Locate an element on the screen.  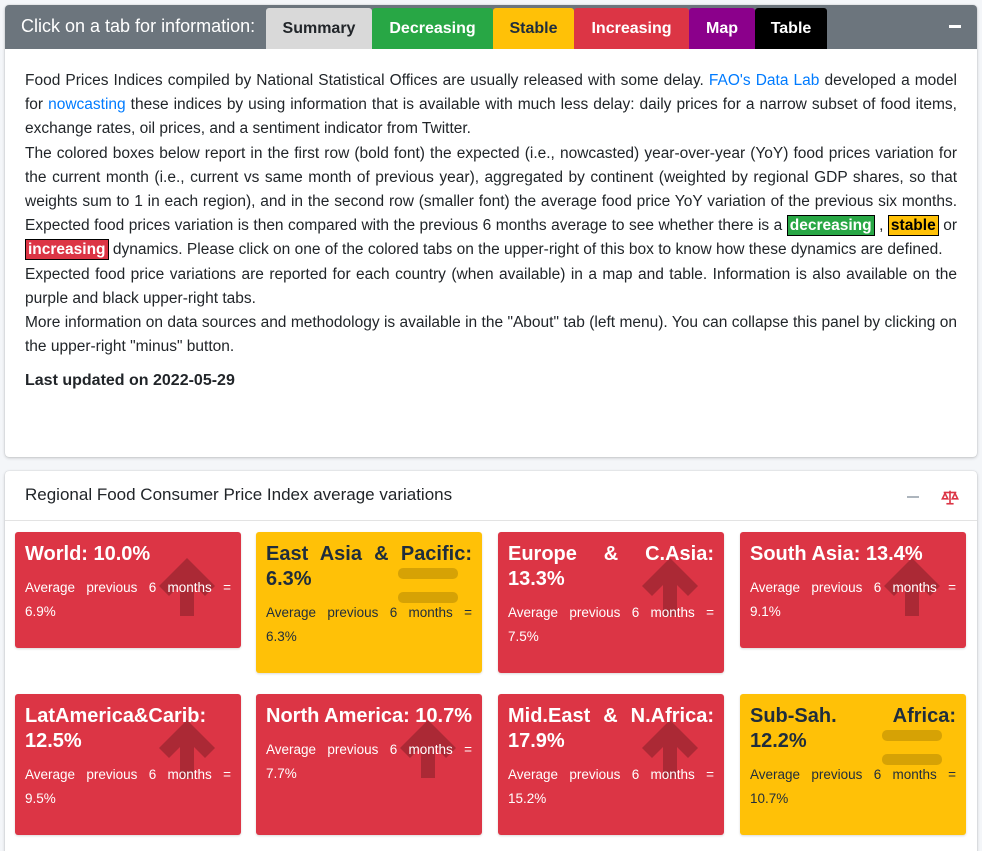
stable-highlight: stable is located at coordinates (913, 226).